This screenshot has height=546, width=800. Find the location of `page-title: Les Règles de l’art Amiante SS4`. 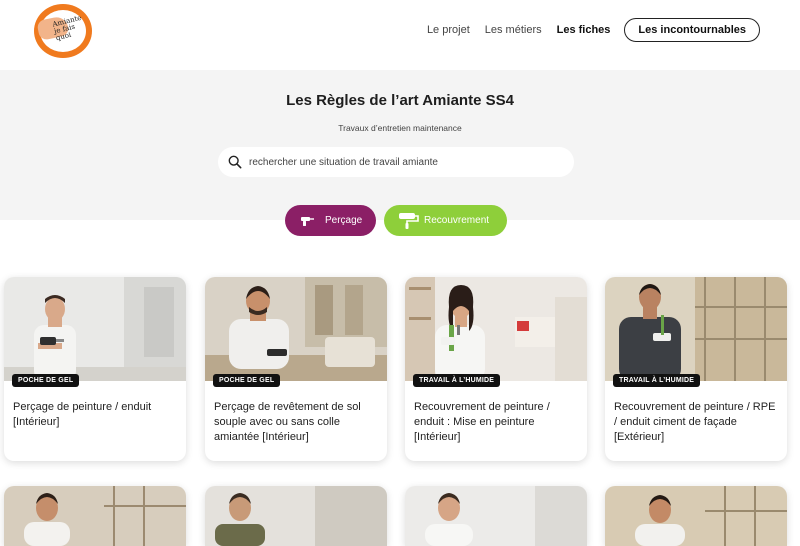

page-title: Les Règles de l’art Amiante SS4 is located at coordinates (400, 100).